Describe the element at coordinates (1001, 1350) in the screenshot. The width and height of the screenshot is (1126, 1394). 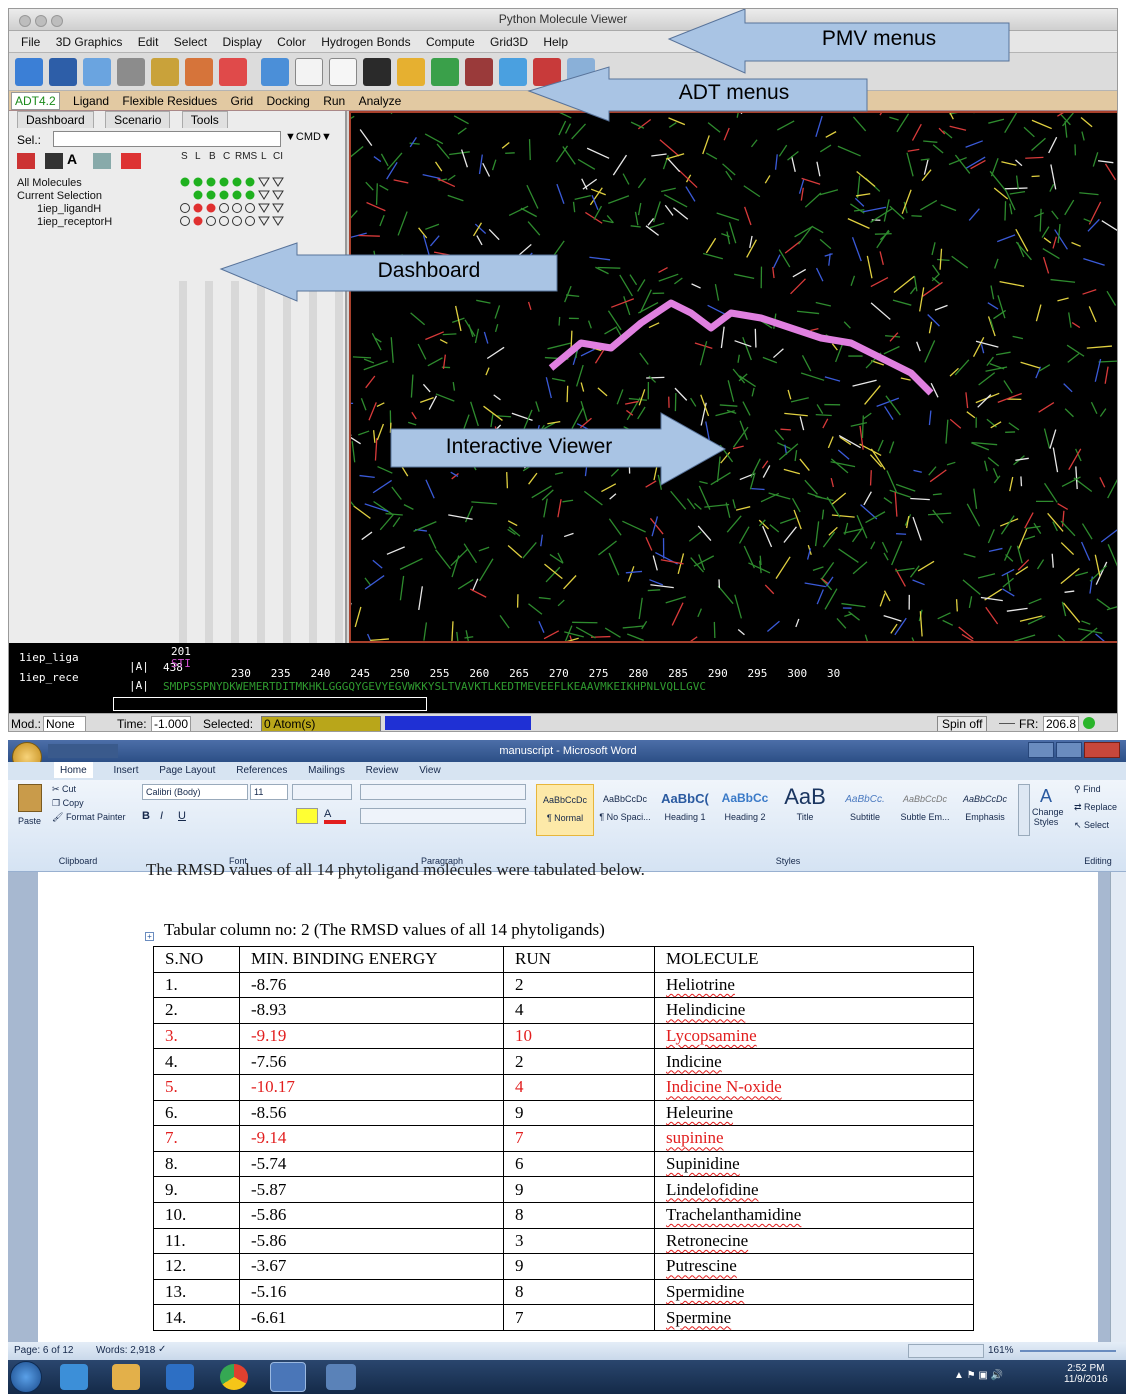
I see `zoom-level: 161%` at that location.